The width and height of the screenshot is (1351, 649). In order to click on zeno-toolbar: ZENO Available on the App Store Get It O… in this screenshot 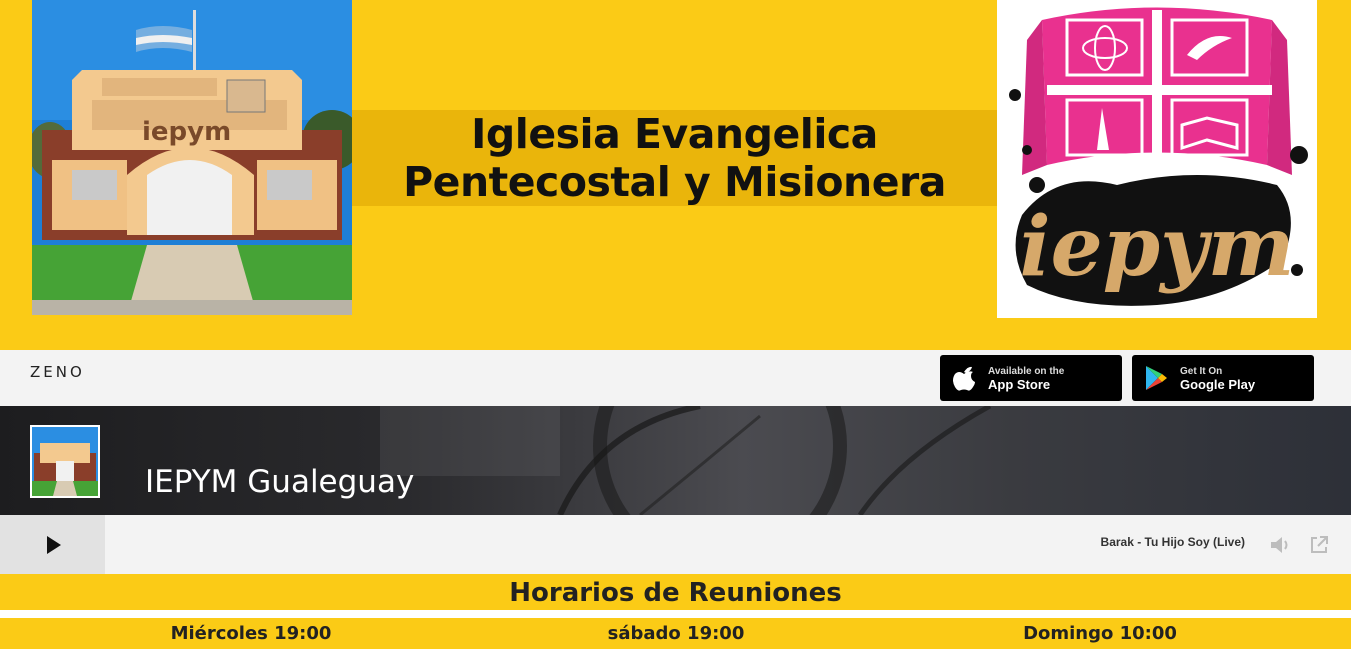, I will do `click(675, 378)`.